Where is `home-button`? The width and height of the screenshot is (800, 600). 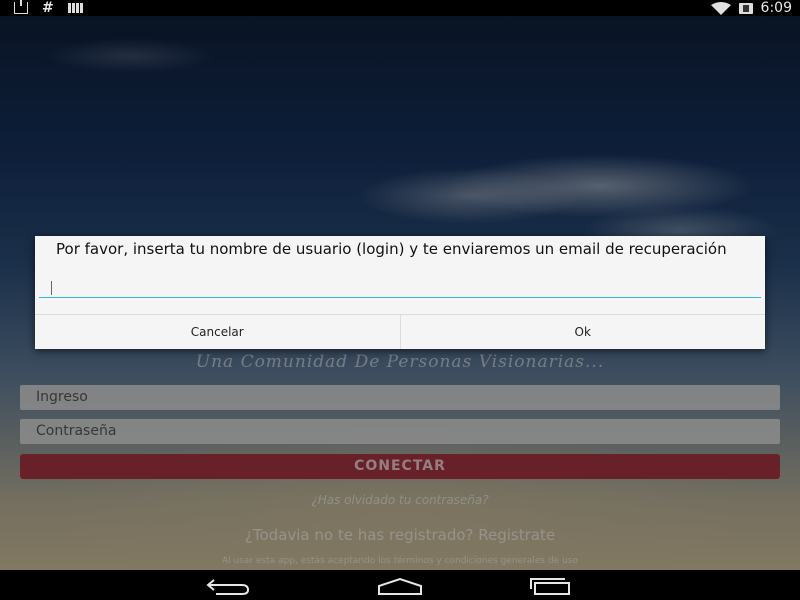
home-button is located at coordinates (400, 586).